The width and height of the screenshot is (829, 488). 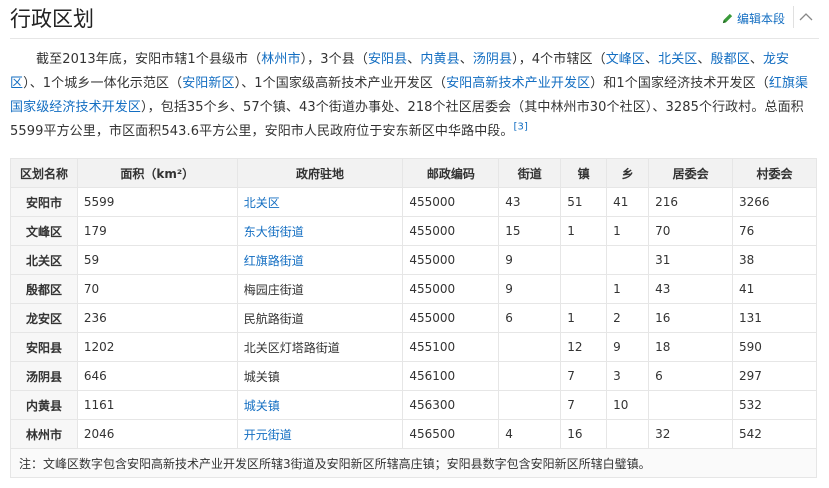 I want to click on col-header: 村委会, so click(x=774, y=173).